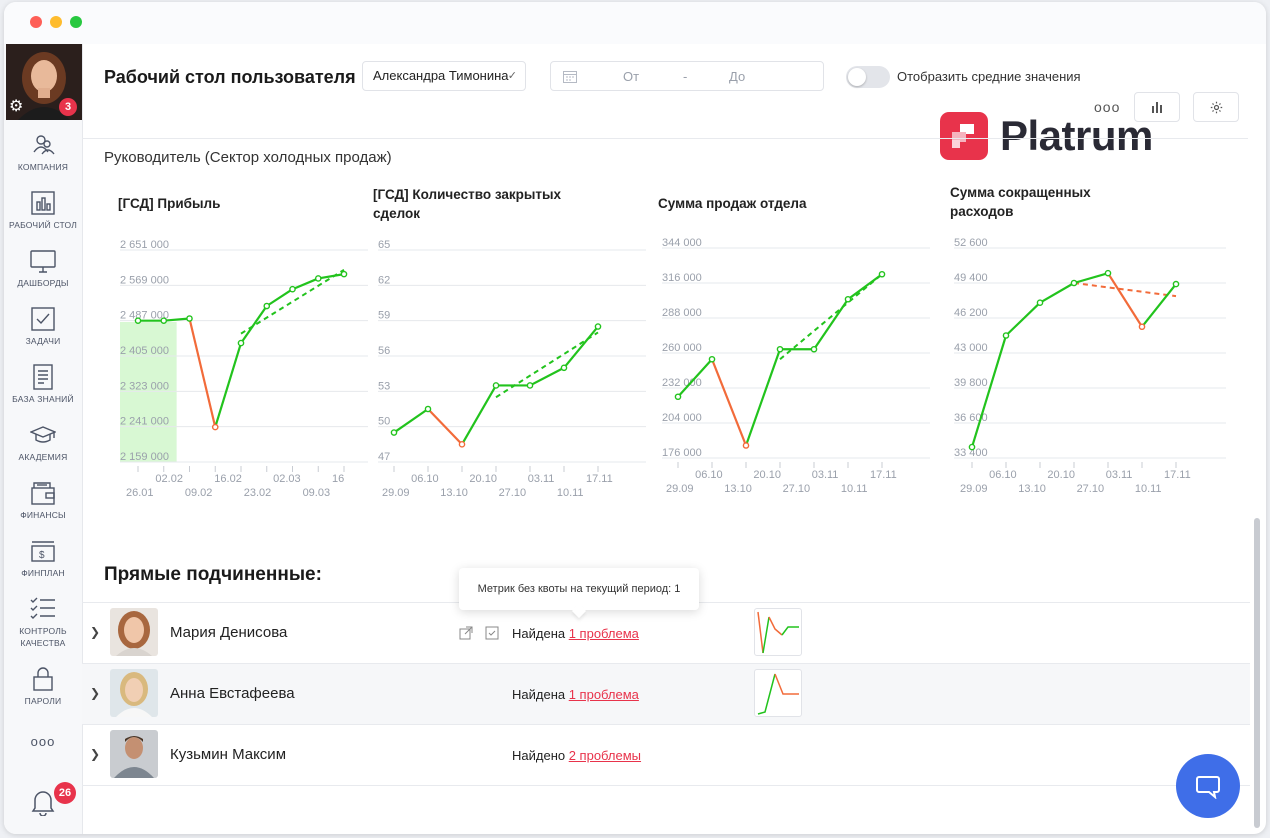  I want to click on date-to-input: До, so click(737, 76).